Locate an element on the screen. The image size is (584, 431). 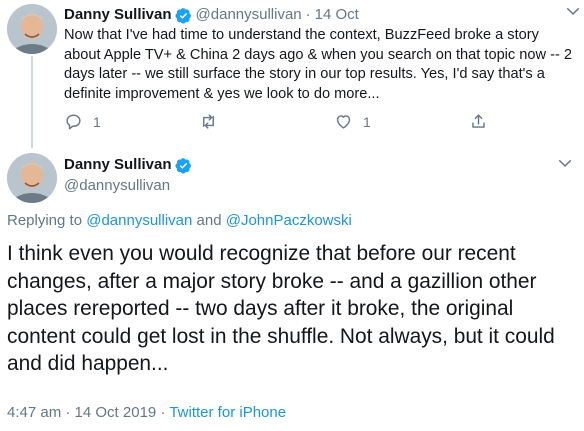
mention-link: @dannysullivan is located at coordinates (139, 220).